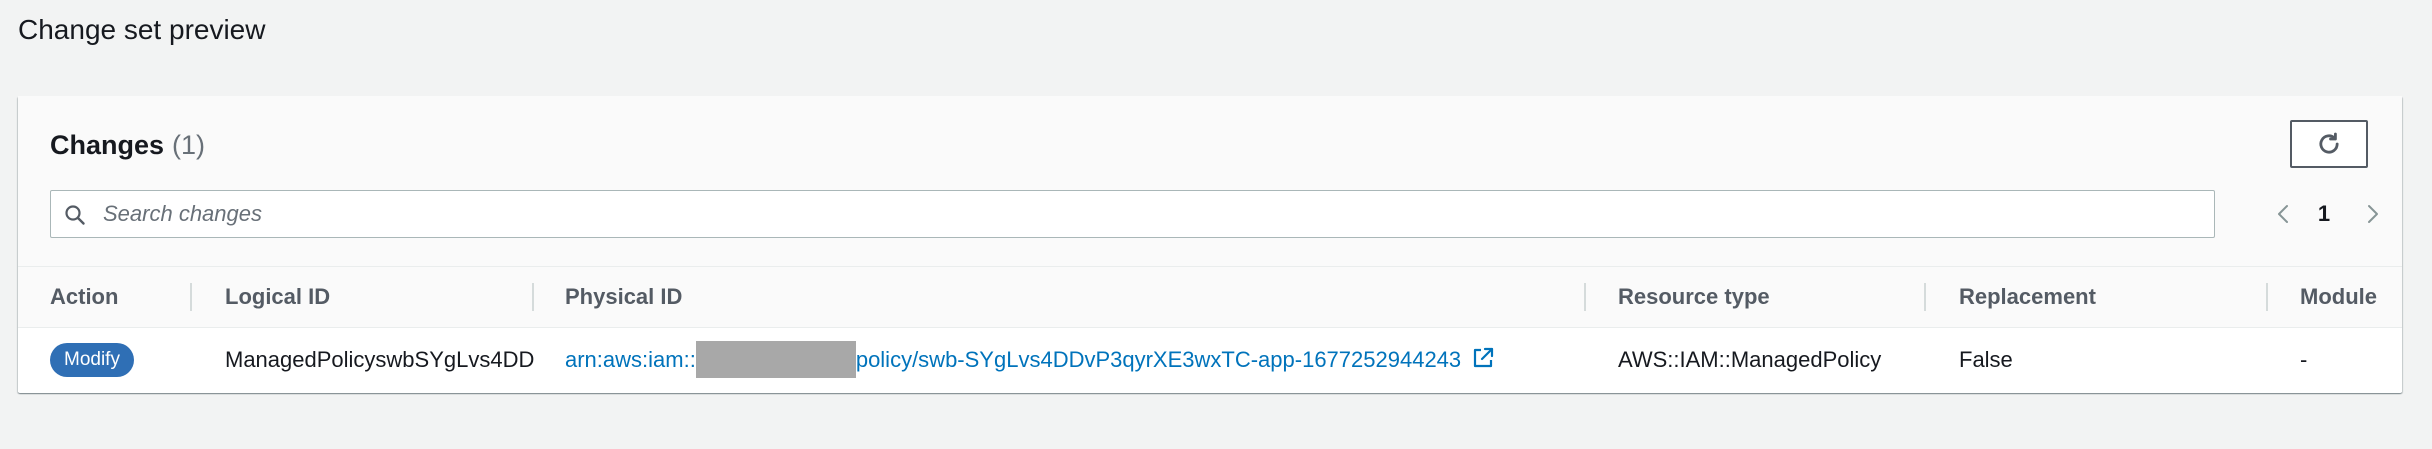  I want to click on external-link-icon, so click(1483, 358).